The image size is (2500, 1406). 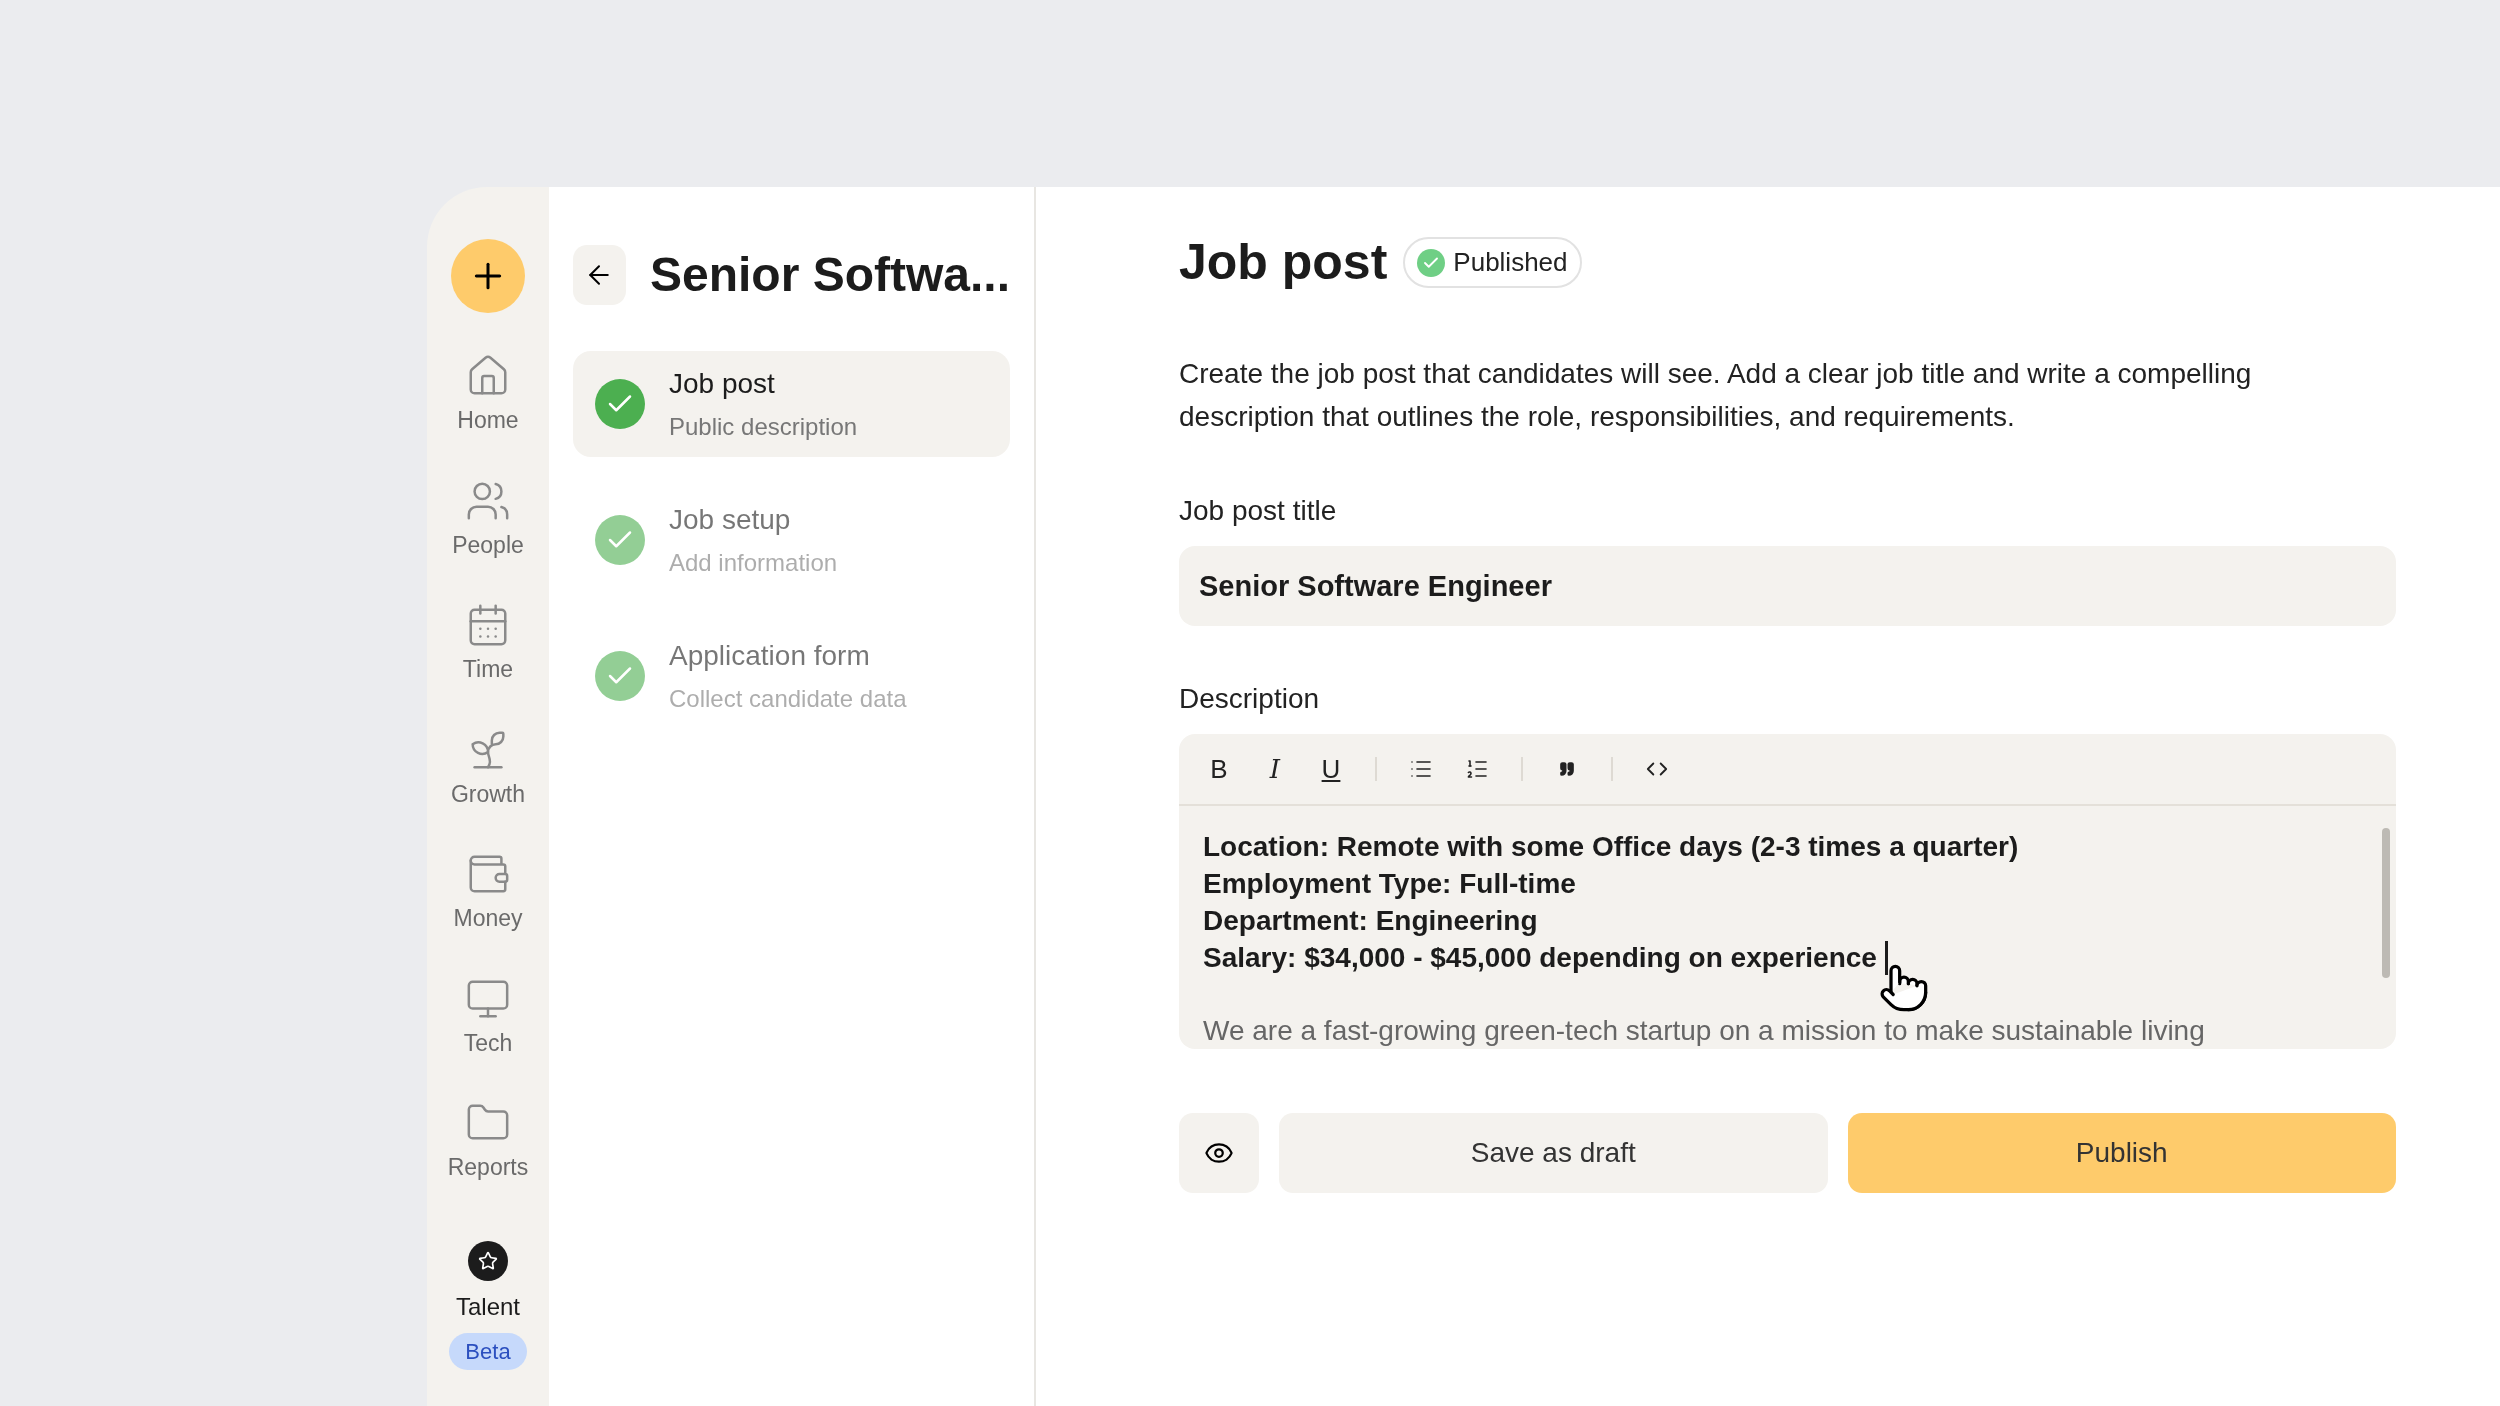 What do you see at coordinates (1331, 769) in the screenshot?
I see `underline-button: U` at bounding box center [1331, 769].